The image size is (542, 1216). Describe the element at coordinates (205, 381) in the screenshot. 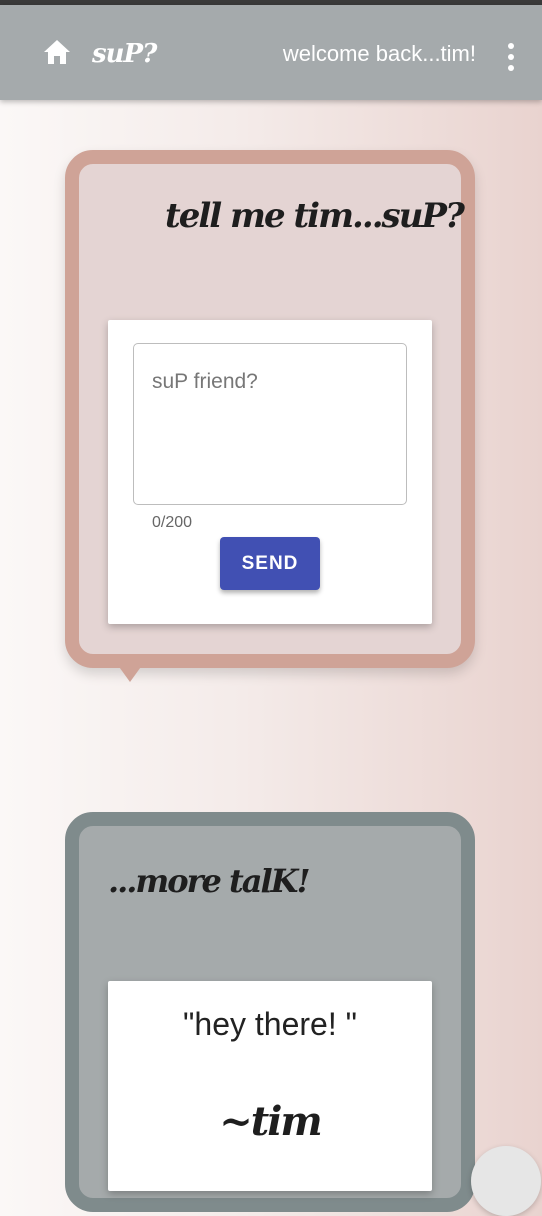

I see `message-placeholder: suP friend?` at that location.